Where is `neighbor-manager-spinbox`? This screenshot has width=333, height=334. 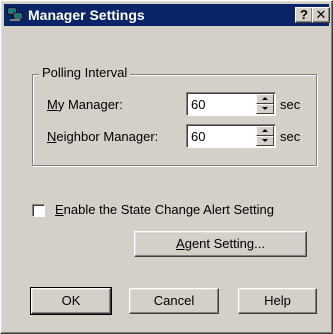 neighbor-manager-spinbox is located at coordinates (231, 136).